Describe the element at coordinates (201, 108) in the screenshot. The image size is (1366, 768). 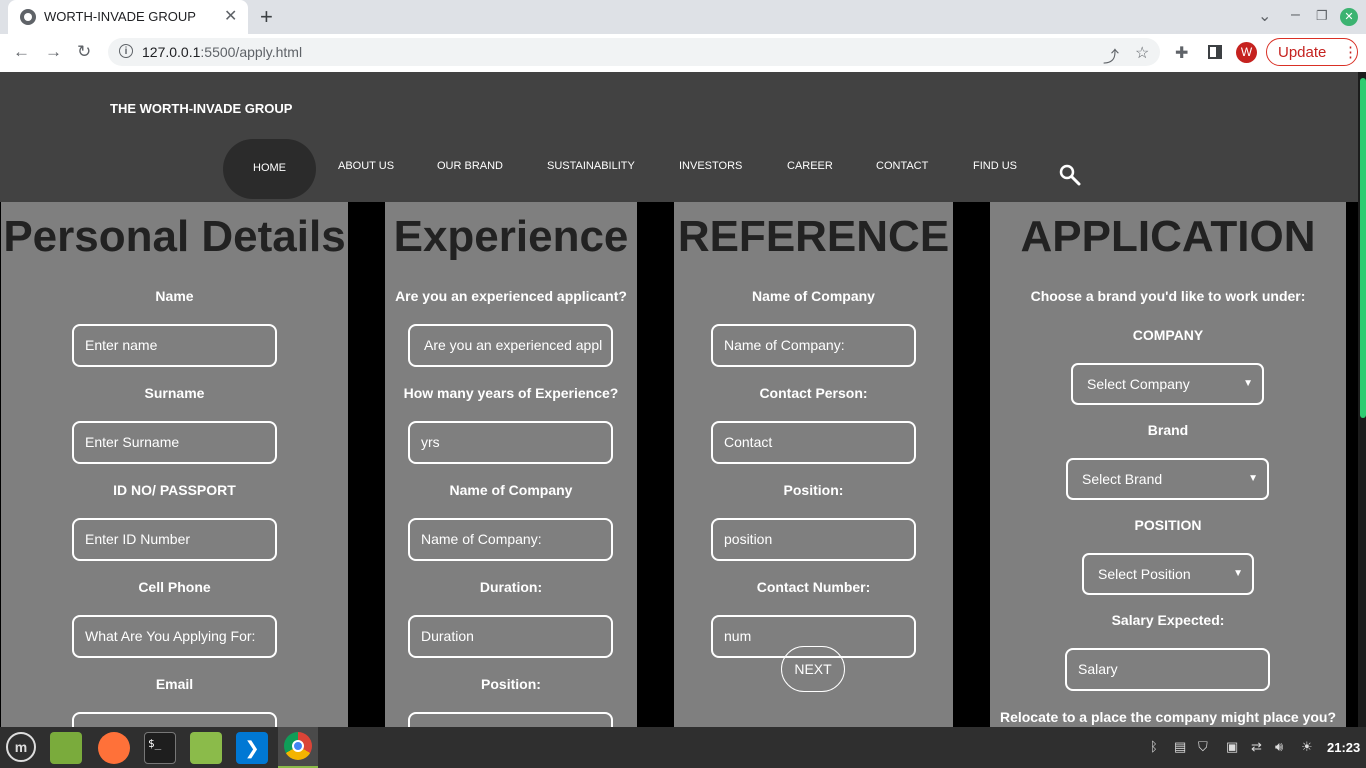
I see `site-brand: THE WORTH-INVADE GROUP` at that location.